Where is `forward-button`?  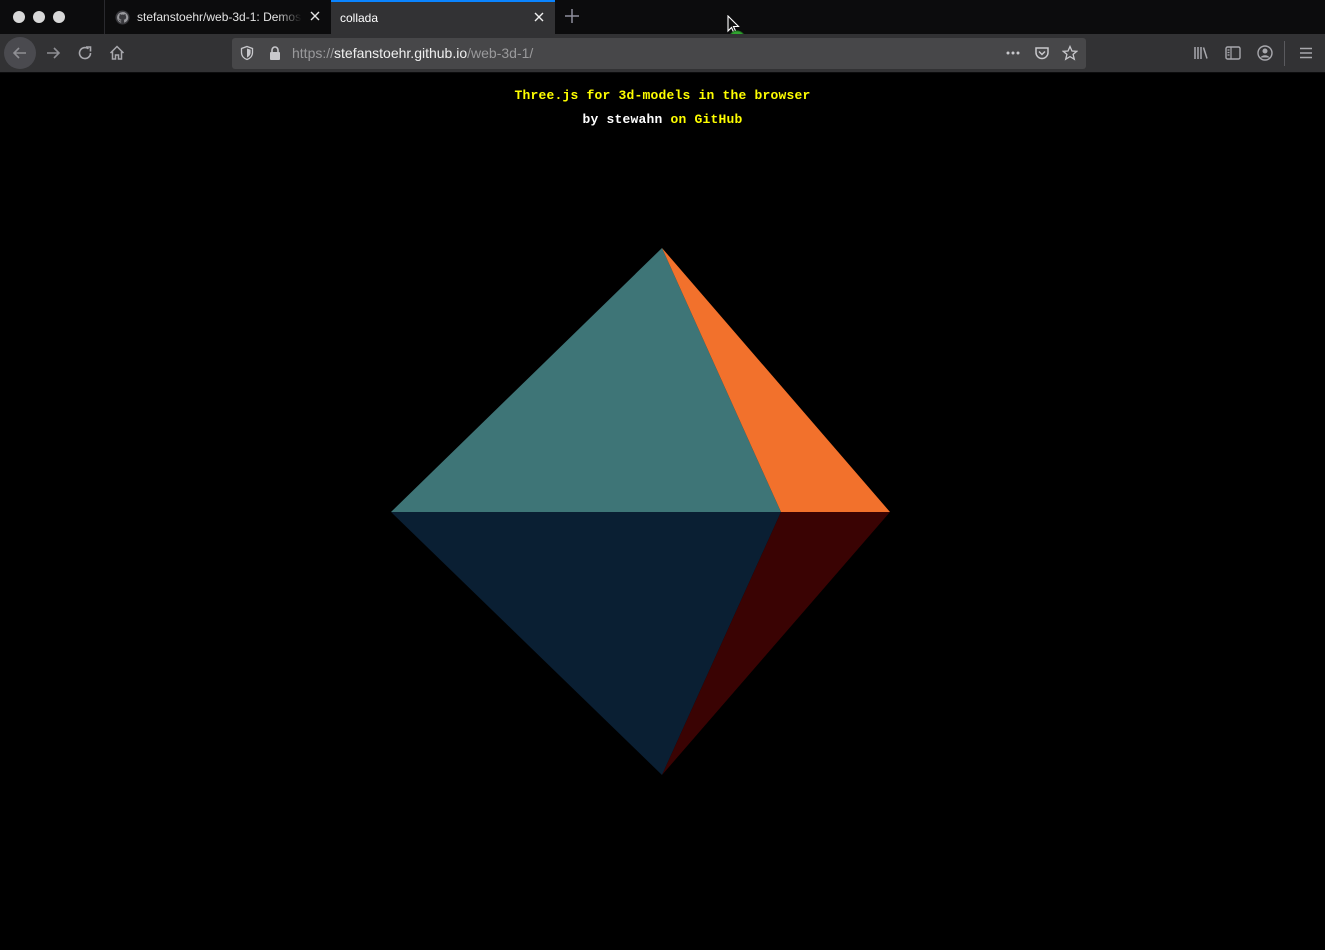
forward-button is located at coordinates (53, 53).